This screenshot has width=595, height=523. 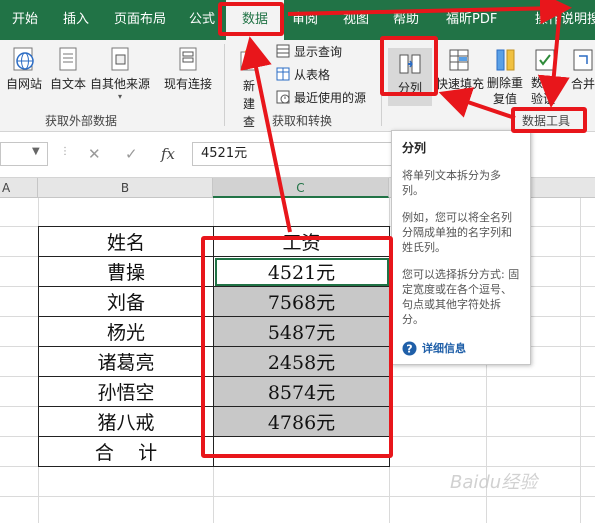 I want to click on arrow-to-data-tools, so click(x=553, y=57).